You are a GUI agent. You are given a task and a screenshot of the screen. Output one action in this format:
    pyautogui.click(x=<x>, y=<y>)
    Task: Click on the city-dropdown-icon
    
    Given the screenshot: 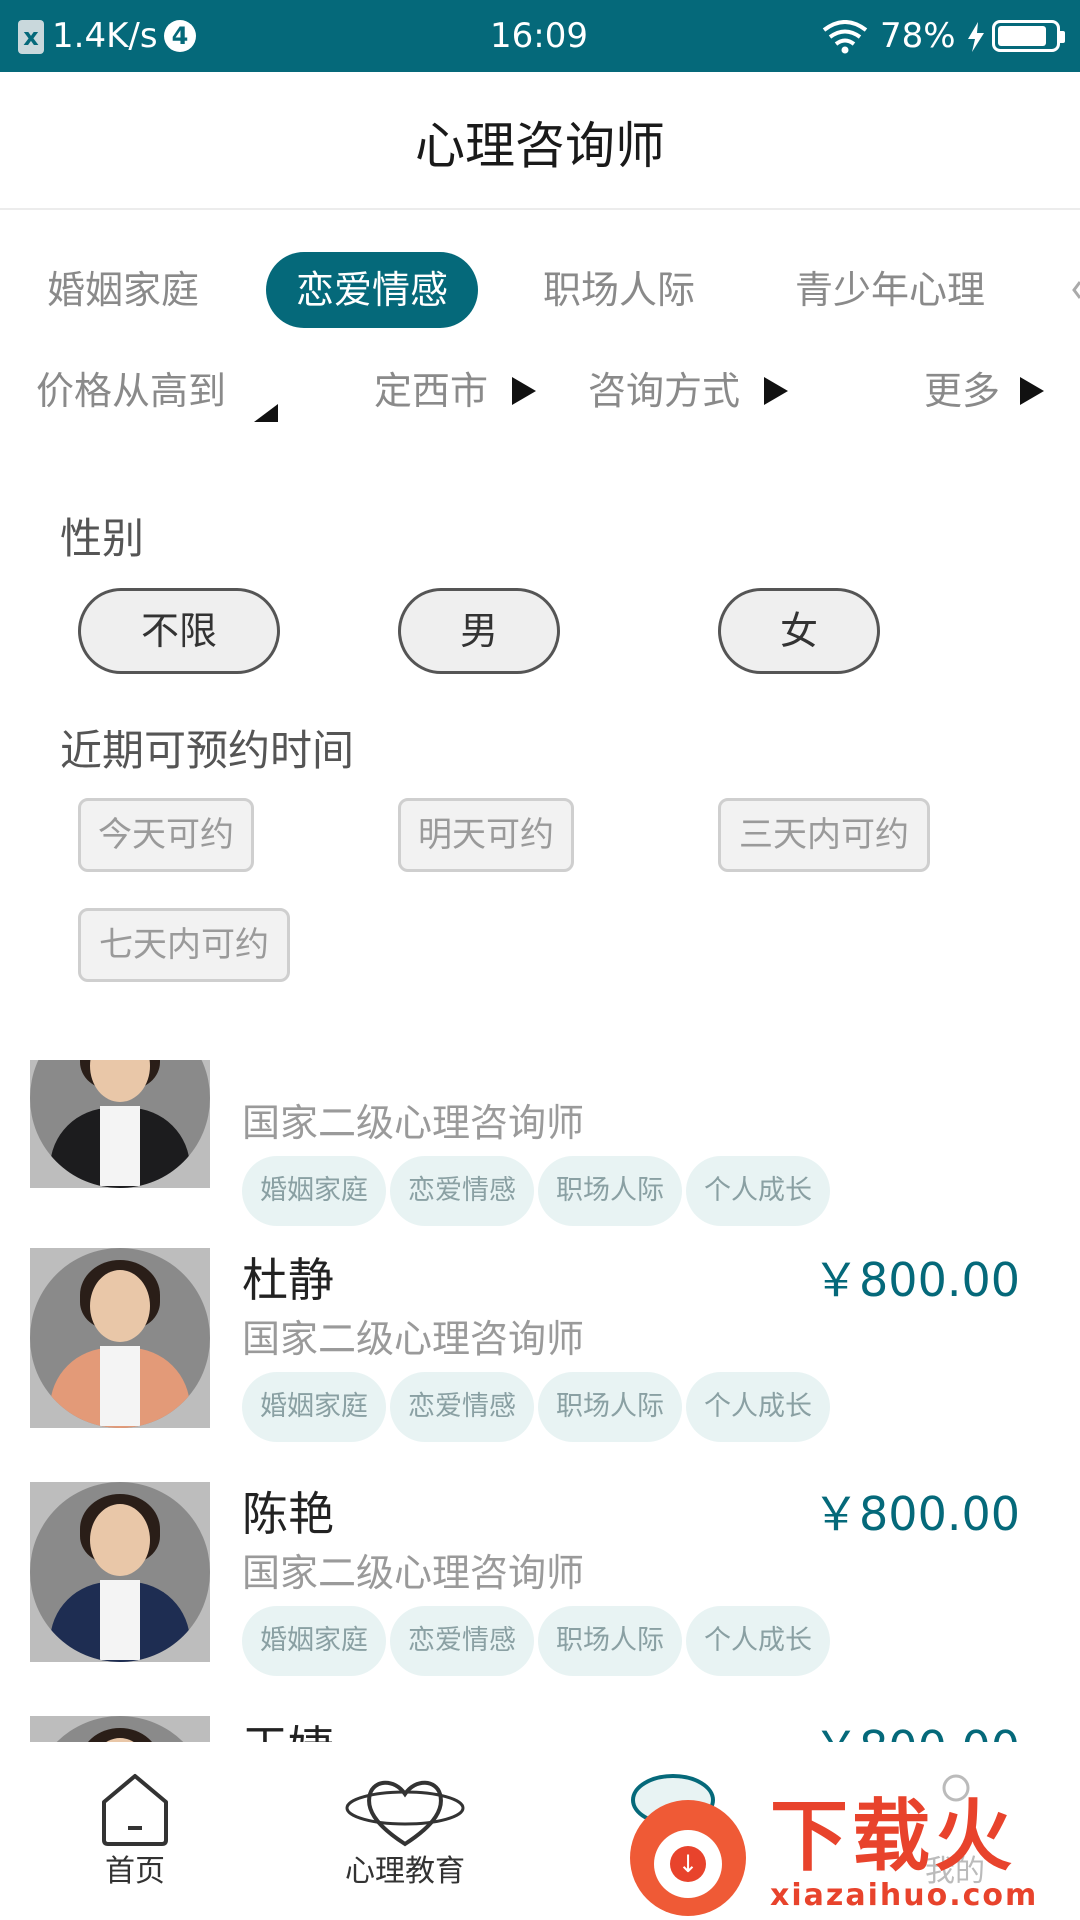 What is the action you would take?
    pyautogui.click(x=524, y=391)
    